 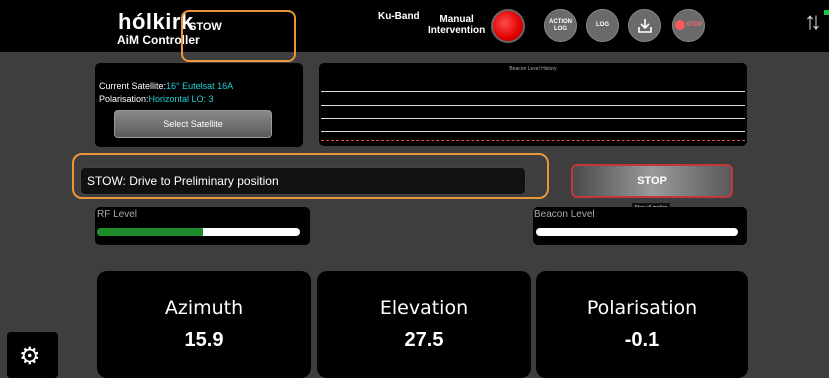 I want to click on current-satellite-line: Current Satellite:16° Eutelsat 16A, so click(x=166, y=86).